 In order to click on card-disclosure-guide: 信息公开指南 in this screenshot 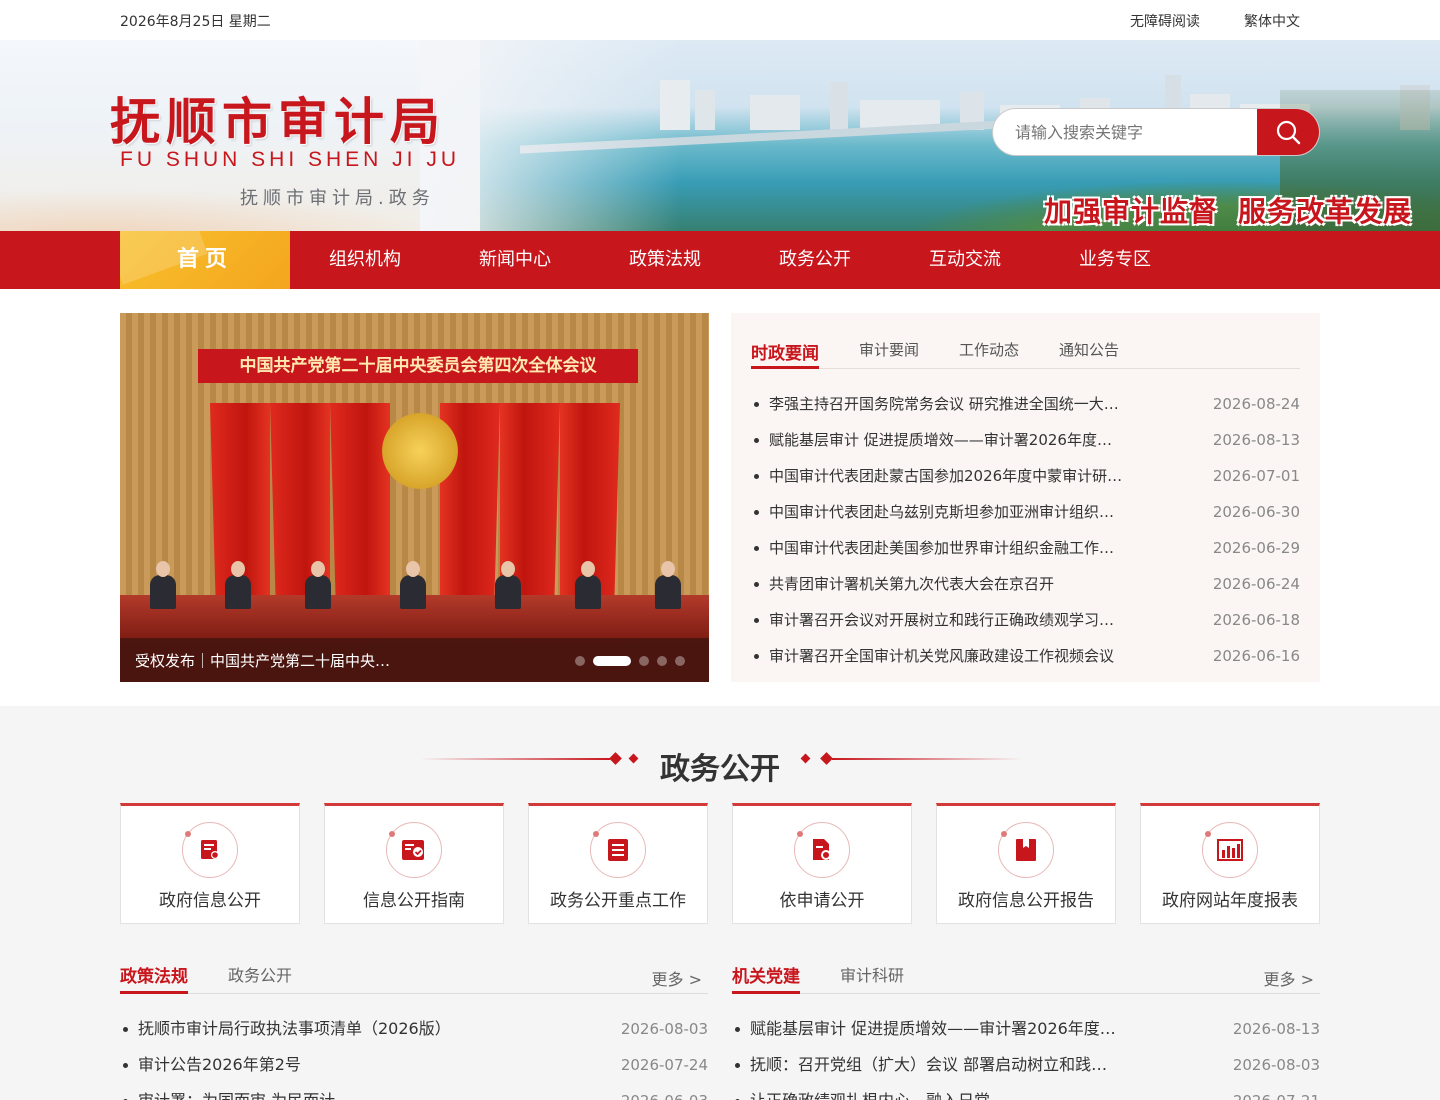, I will do `click(414, 863)`.